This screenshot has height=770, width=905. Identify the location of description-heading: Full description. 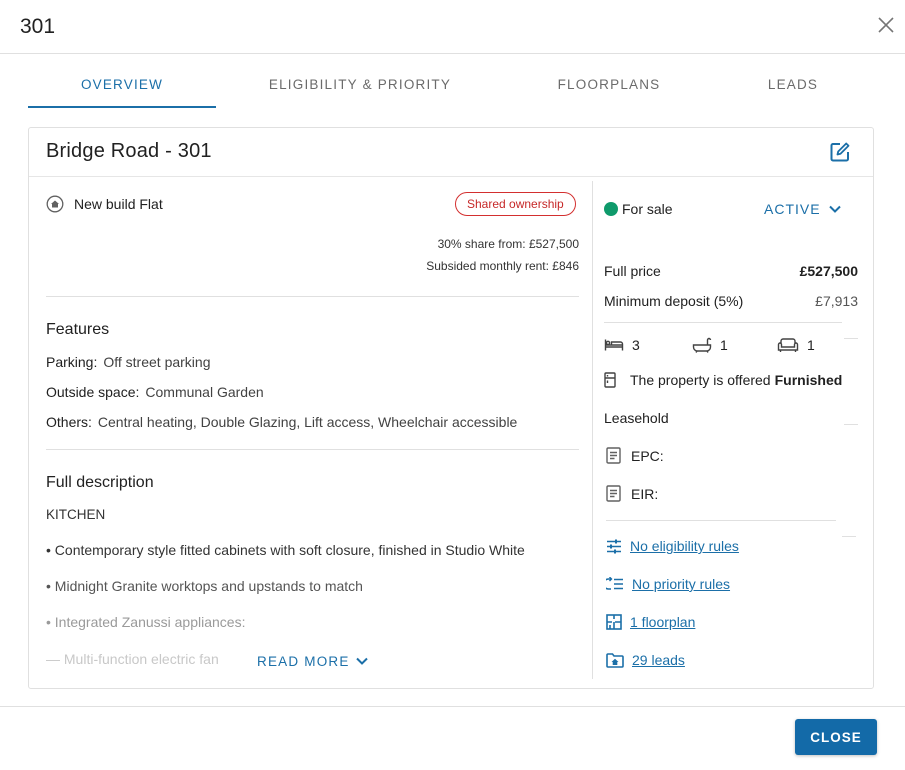
(100, 482).